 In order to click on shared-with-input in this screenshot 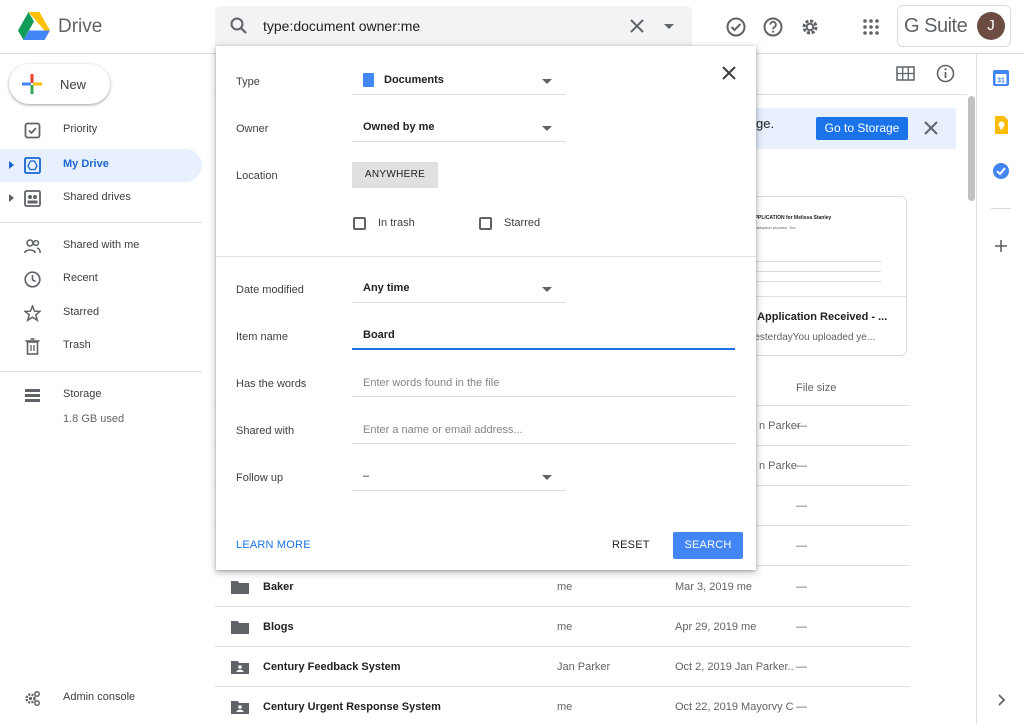, I will do `click(543, 430)`.